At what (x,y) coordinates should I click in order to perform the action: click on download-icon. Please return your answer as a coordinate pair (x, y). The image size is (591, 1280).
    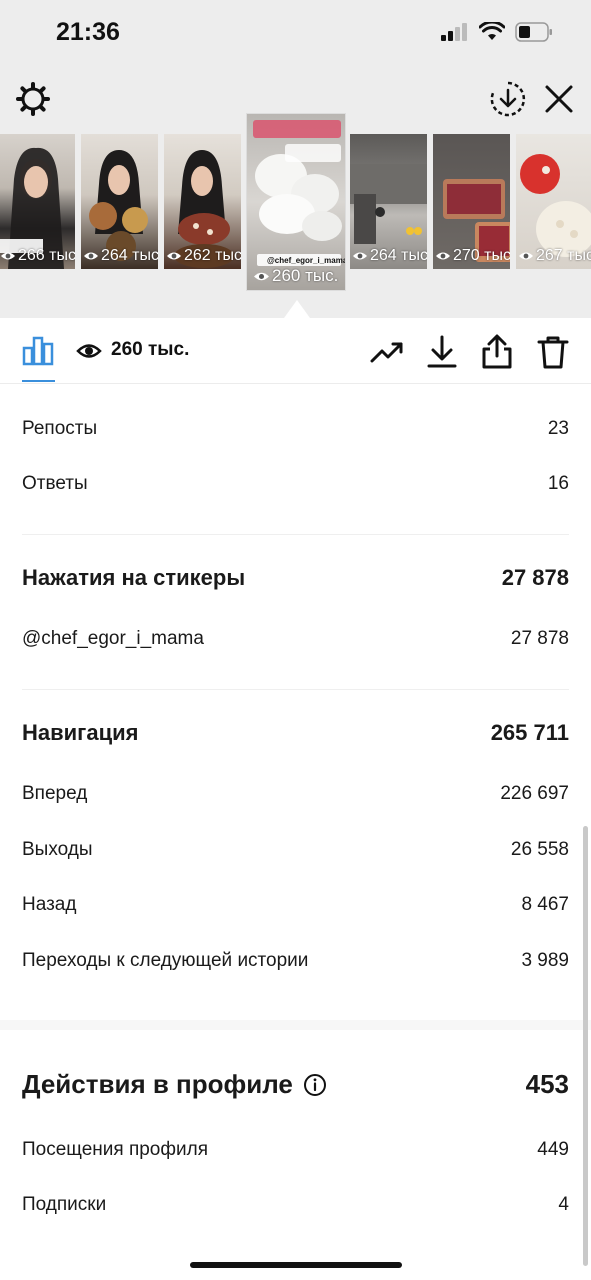
    Looking at the image, I should click on (442, 352).